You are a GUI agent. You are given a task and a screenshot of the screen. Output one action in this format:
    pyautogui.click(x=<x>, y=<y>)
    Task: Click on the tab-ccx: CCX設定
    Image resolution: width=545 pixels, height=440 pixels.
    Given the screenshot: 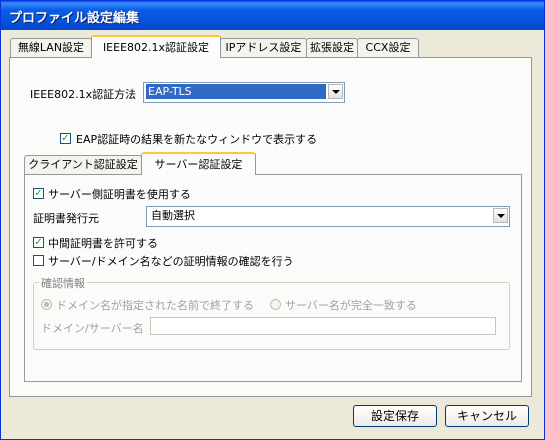 What is the action you would take?
    pyautogui.click(x=388, y=47)
    